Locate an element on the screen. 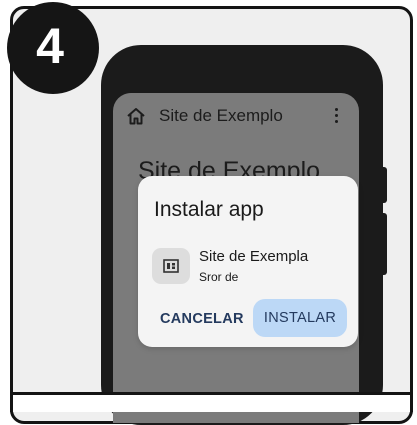 This screenshot has height=425, width=417. dialog-title: Instalar app is located at coordinates (209, 209).